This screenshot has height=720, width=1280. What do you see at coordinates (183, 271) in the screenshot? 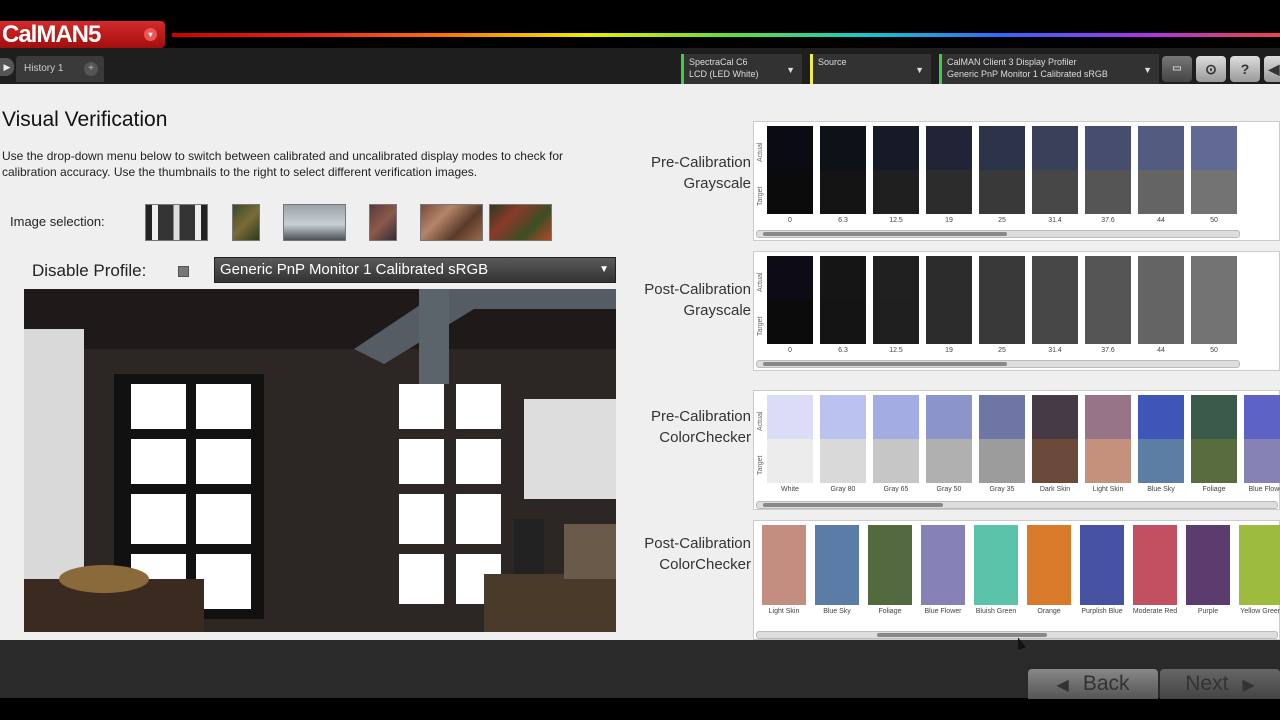
I see `disable-profile-checkbox` at bounding box center [183, 271].